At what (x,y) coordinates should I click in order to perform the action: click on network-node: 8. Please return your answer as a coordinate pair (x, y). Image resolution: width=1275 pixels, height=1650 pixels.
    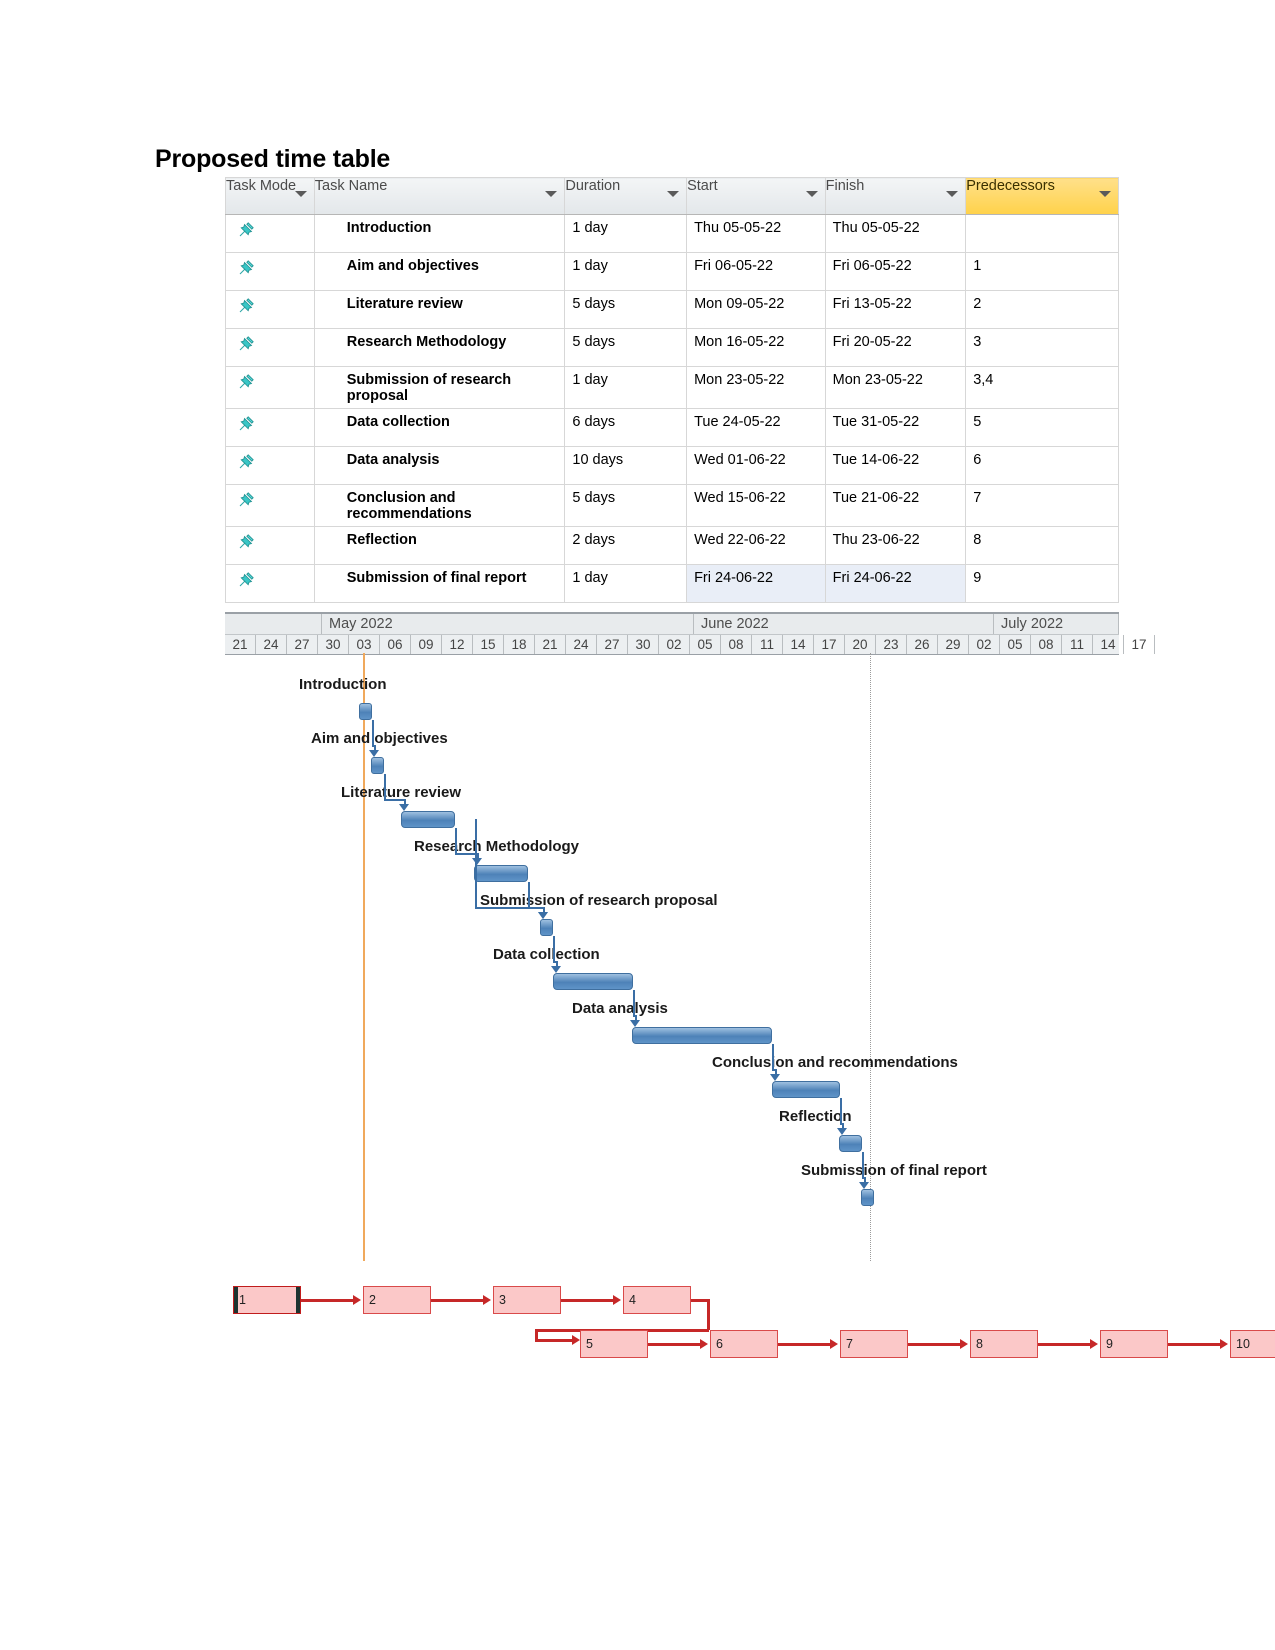
    Looking at the image, I should click on (1004, 1344).